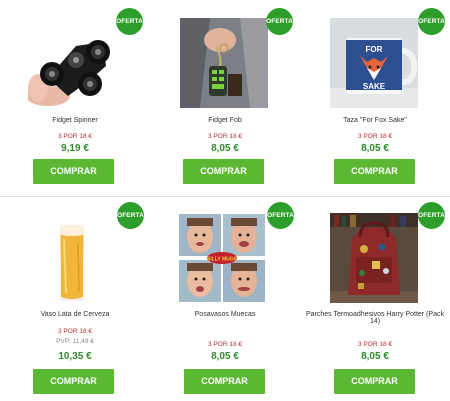  I want to click on fidget-fob-image, so click(224, 63).